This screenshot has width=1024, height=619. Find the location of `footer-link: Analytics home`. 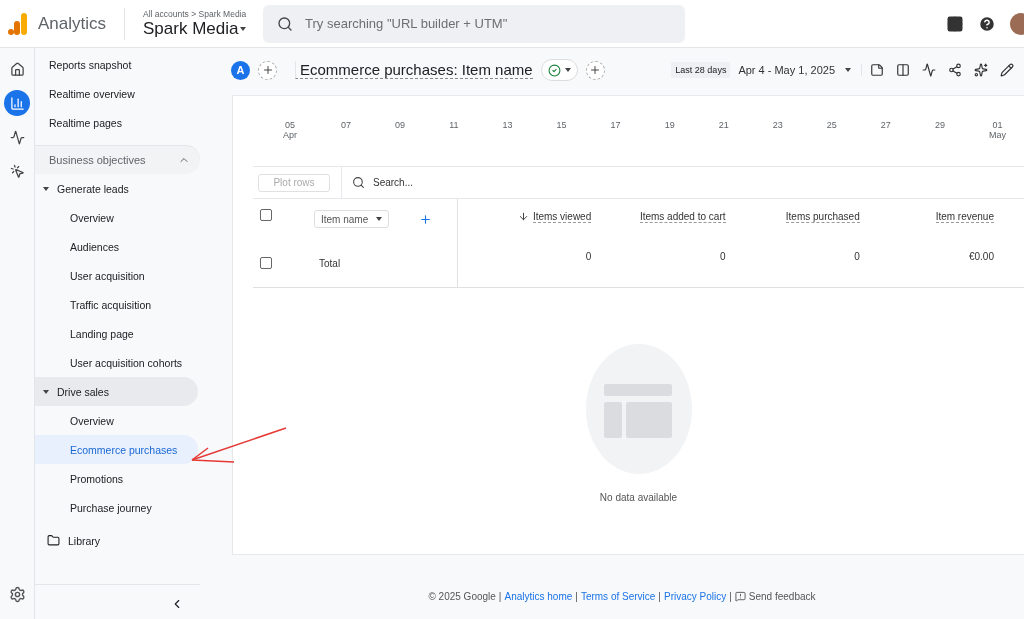

footer-link: Analytics home is located at coordinates (538, 596).